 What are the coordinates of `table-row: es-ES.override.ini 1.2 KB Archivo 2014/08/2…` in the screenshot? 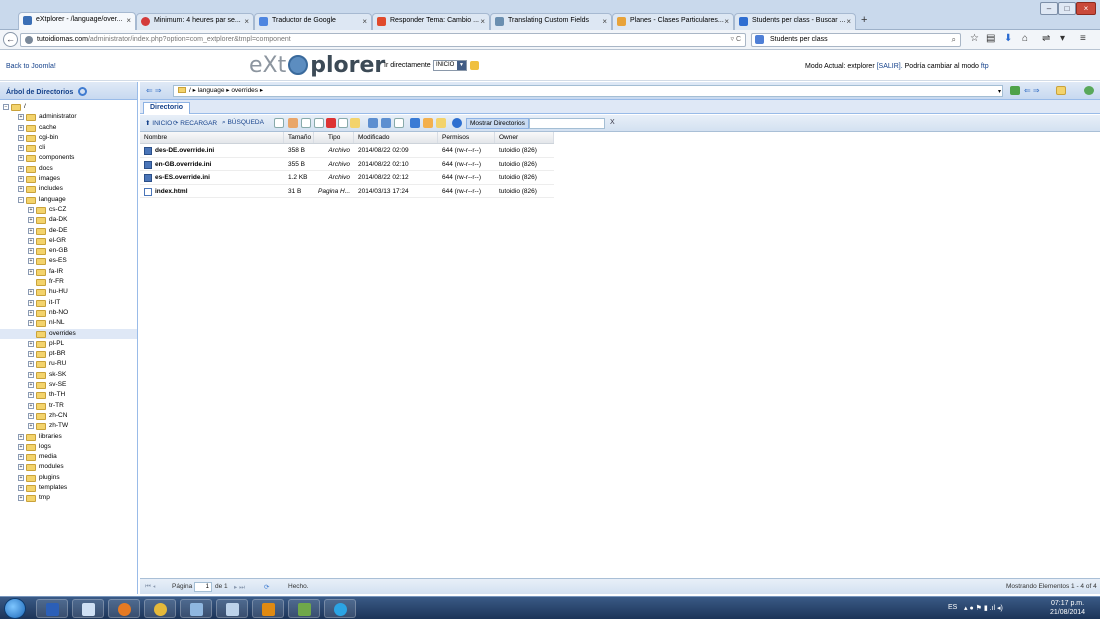 It's located at (347, 178).